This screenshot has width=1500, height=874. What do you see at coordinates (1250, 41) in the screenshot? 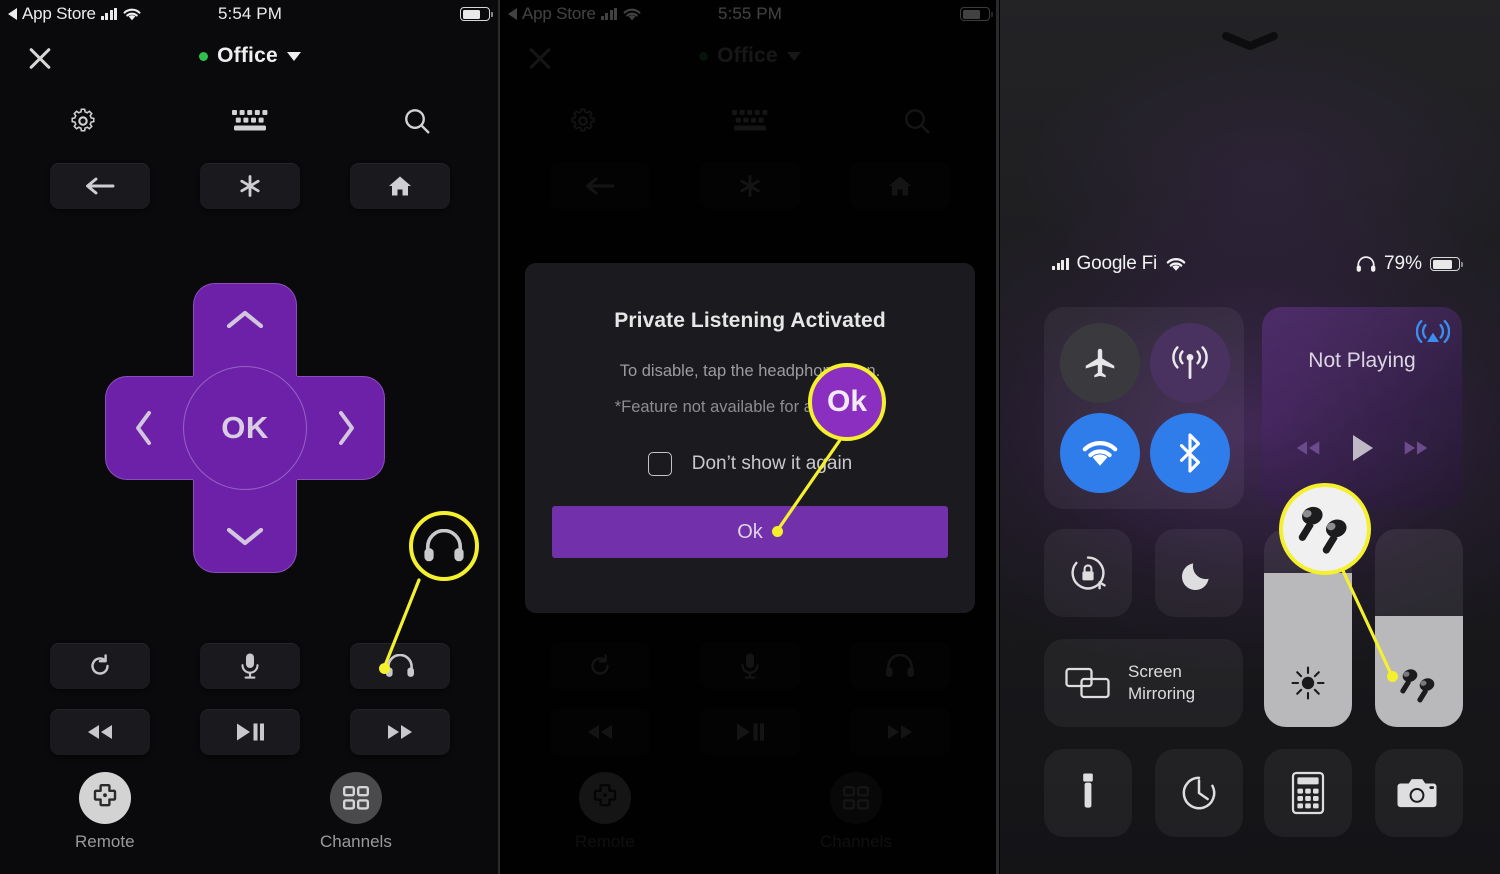
I see `control-center-grabber` at bounding box center [1250, 41].